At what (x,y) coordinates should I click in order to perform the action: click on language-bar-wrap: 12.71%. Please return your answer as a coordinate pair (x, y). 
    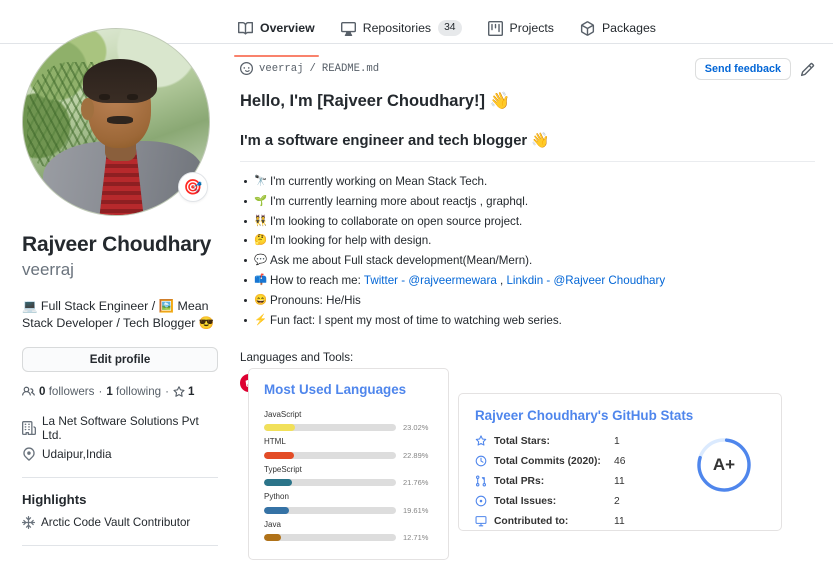
    Looking at the image, I should click on (348, 537).